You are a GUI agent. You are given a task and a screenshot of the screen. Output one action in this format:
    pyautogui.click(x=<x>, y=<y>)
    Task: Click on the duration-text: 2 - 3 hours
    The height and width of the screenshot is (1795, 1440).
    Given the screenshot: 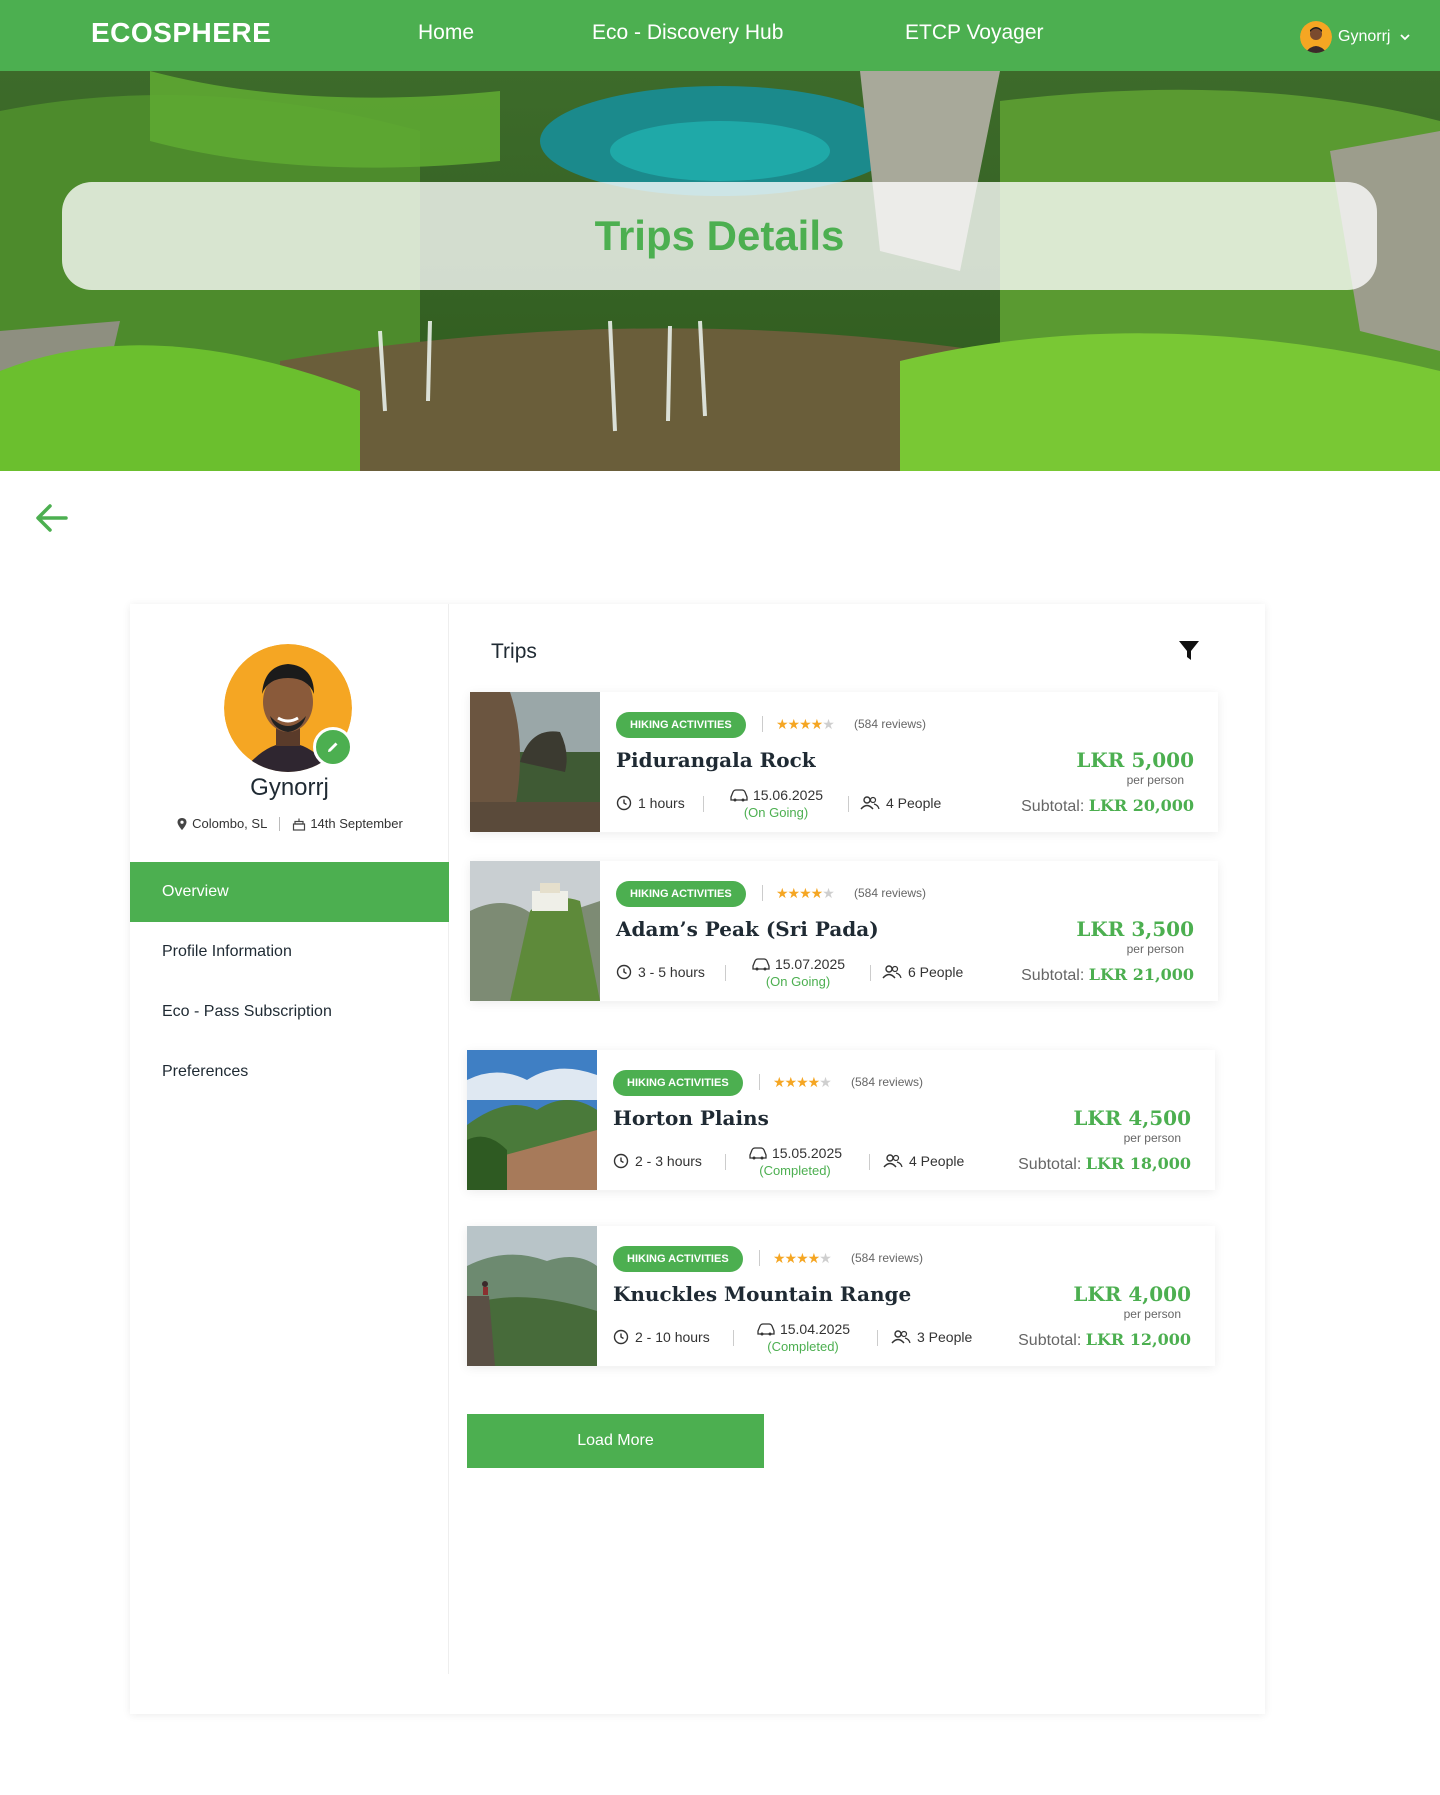 What is the action you would take?
    pyautogui.click(x=668, y=1161)
    